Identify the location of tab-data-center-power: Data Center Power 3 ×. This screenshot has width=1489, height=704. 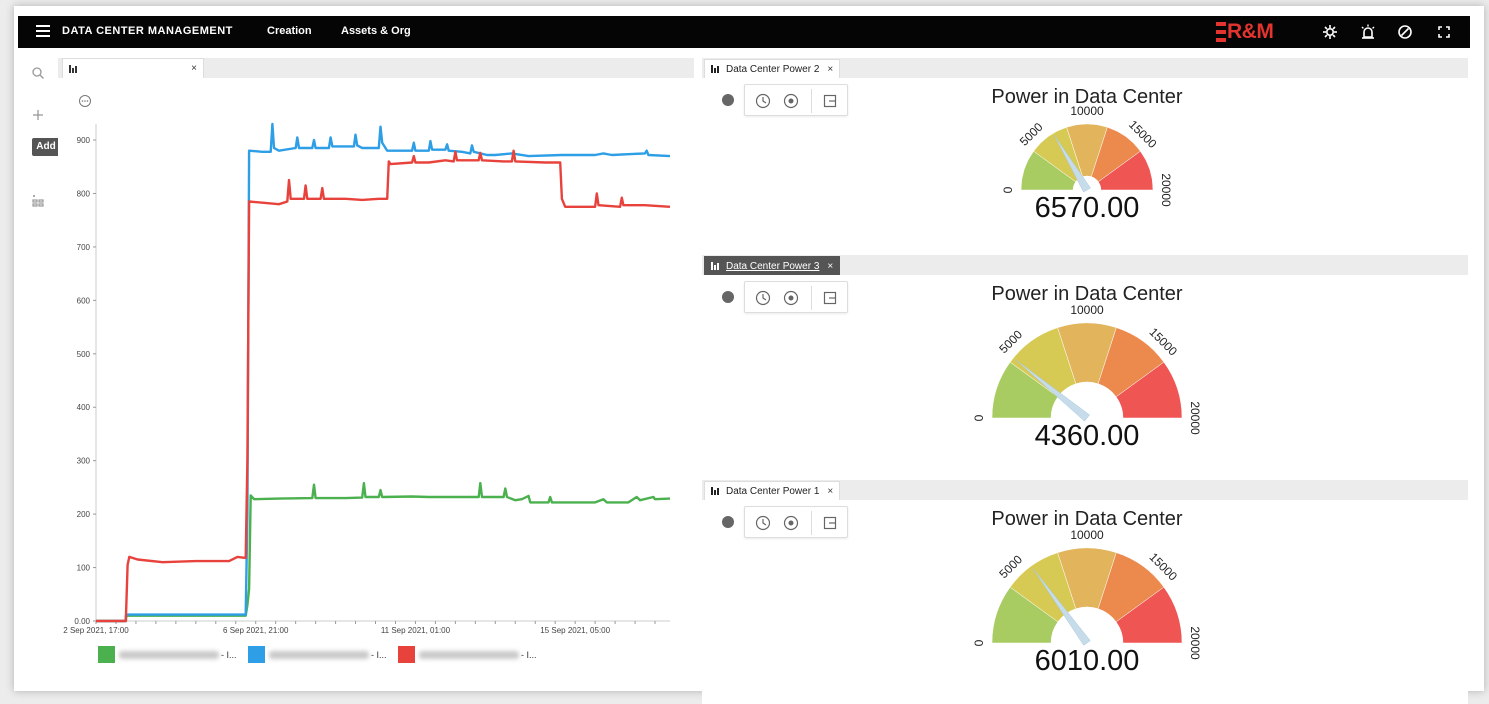
(772, 265).